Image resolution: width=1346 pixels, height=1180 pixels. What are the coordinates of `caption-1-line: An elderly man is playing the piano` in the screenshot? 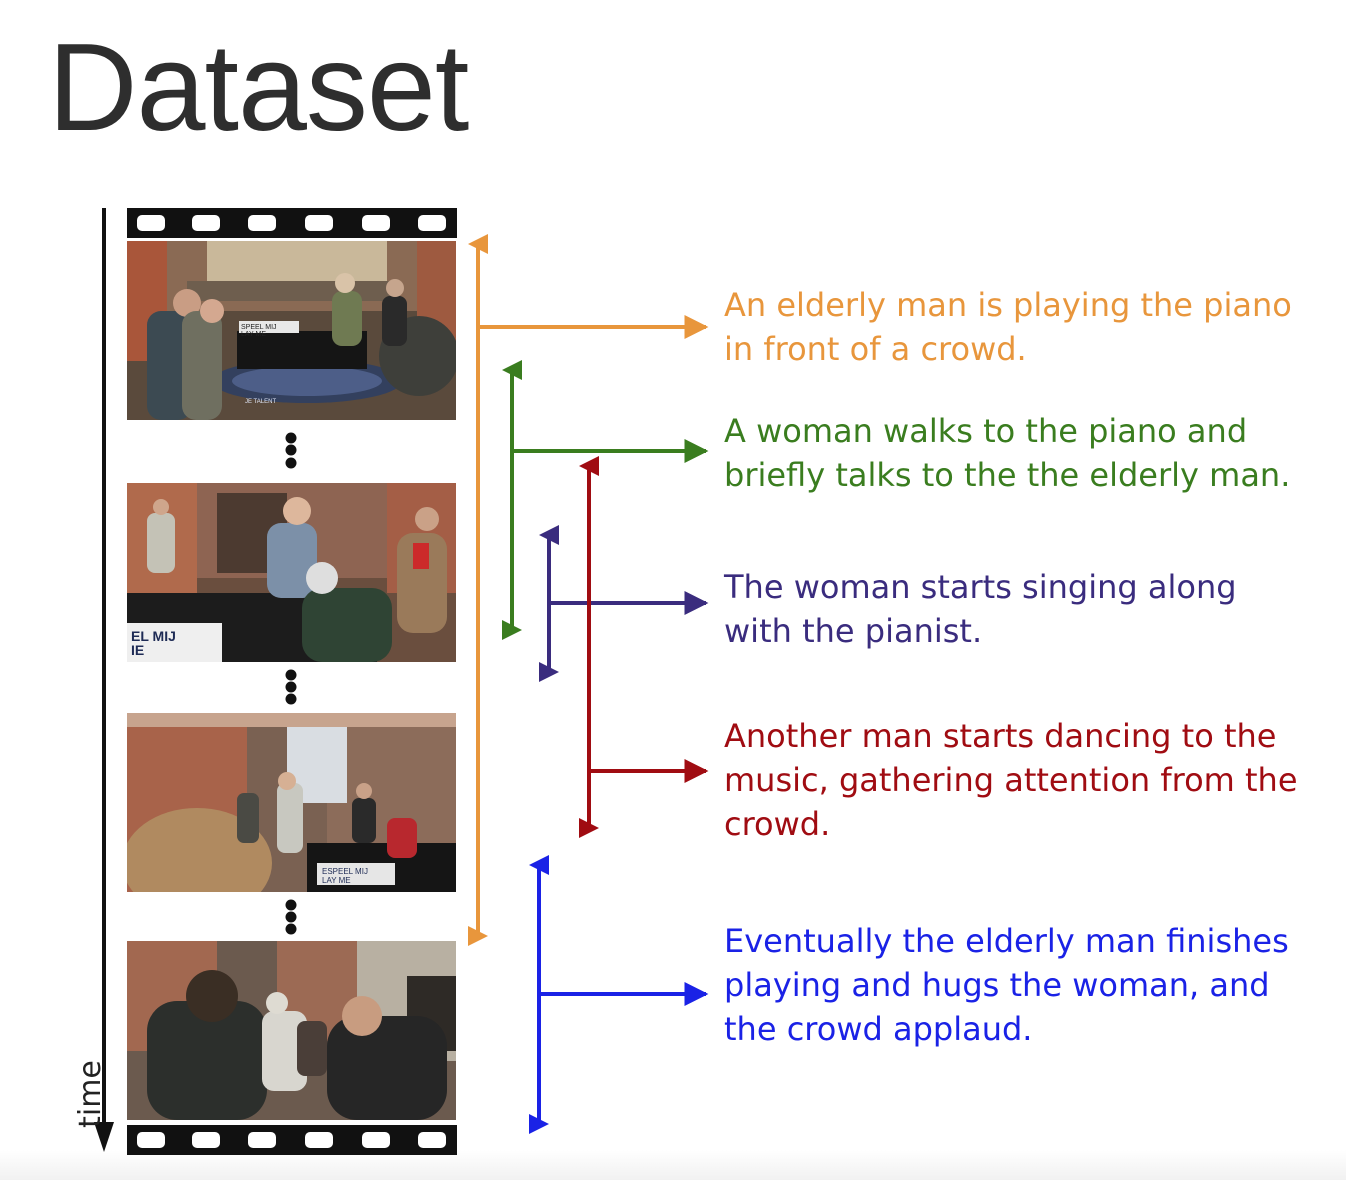 It's located at (1008, 305).